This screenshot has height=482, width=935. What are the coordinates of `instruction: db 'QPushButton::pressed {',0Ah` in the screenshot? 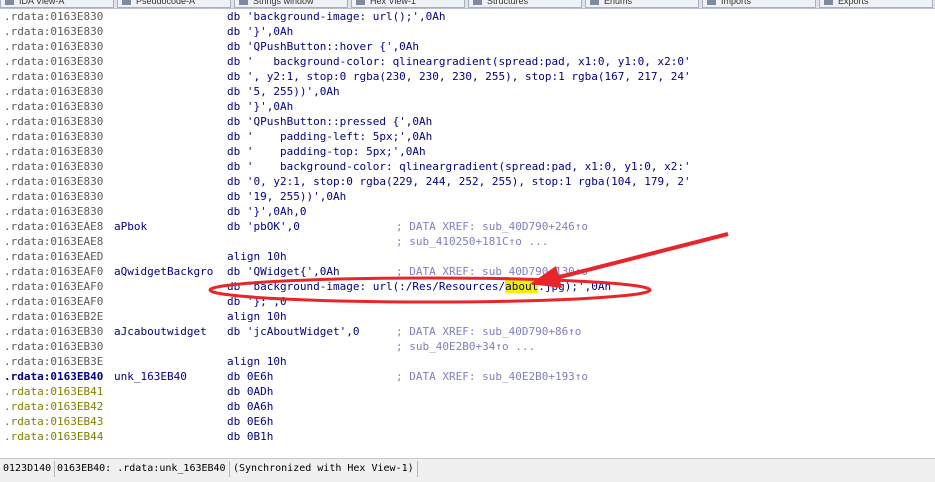 It's located at (329, 121).